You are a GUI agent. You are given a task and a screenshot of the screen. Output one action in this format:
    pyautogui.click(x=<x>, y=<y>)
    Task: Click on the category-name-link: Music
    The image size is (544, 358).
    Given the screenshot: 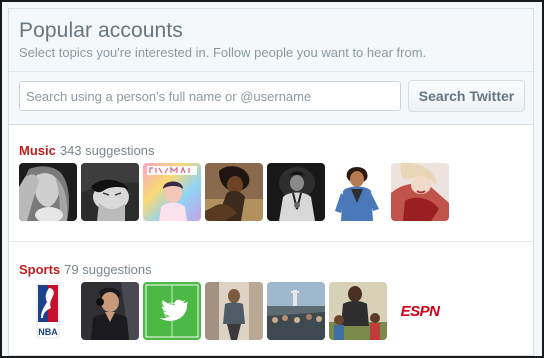 What is the action you would take?
    pyautogui.click(x=37, y=150)
    